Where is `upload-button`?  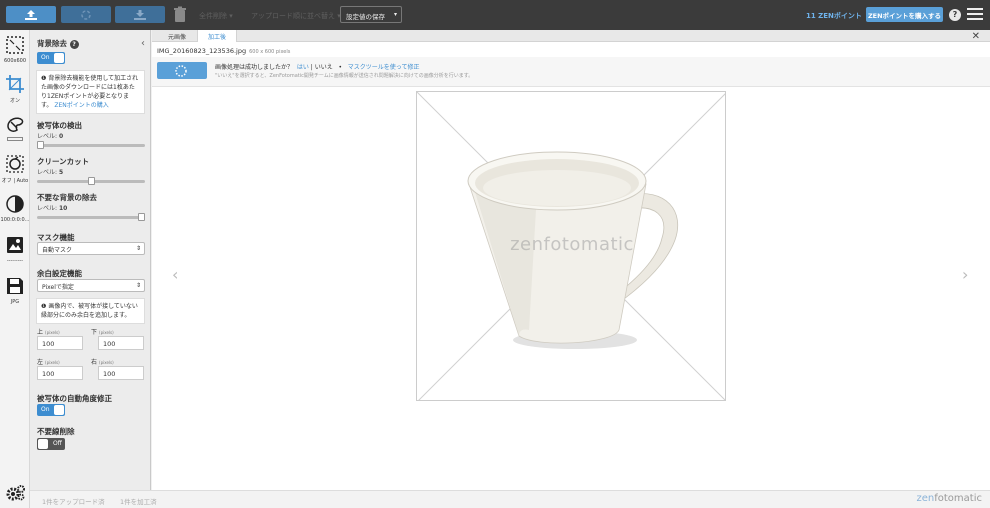
upload-button is located at coordinates (31, 14).